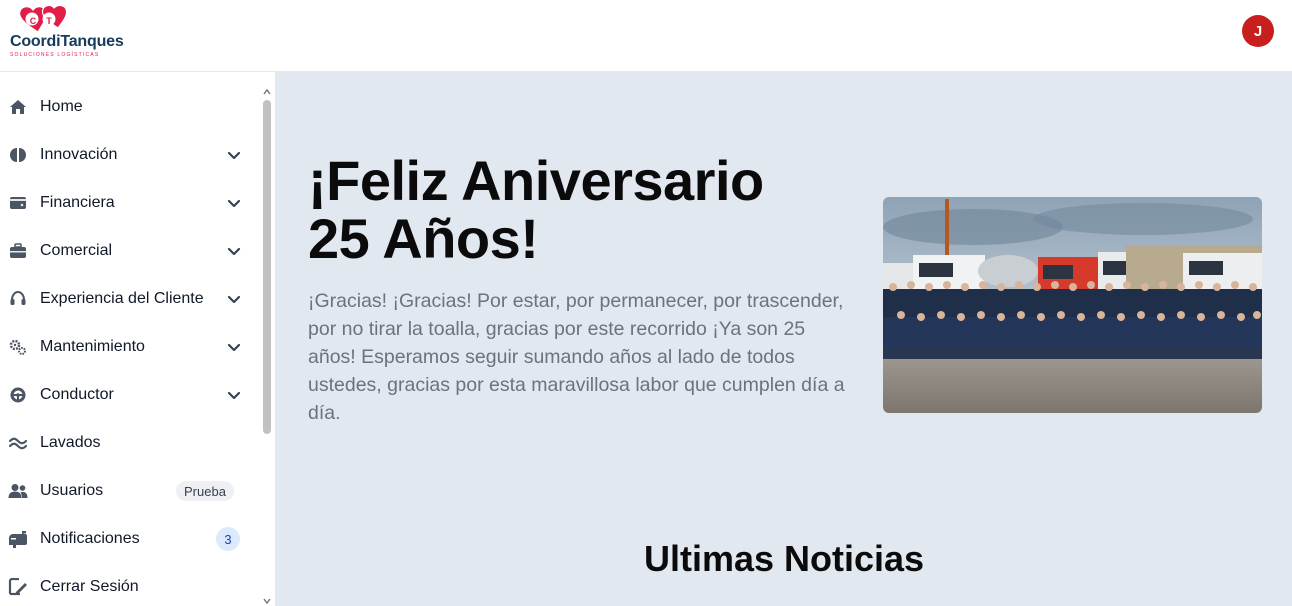  Describe the element at coordinates (423, 238) in the screenshot. I see `hero-title-line-2: 25 Años!` at that location.